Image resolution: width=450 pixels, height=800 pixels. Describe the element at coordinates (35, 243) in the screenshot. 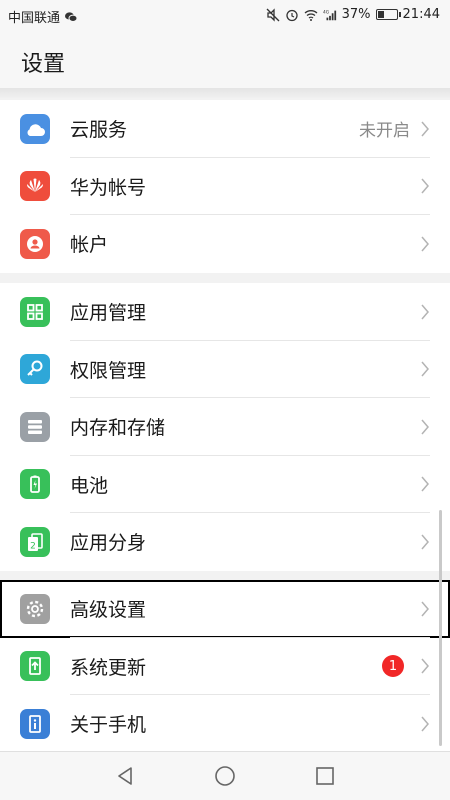

I see `account-icon` at that location.